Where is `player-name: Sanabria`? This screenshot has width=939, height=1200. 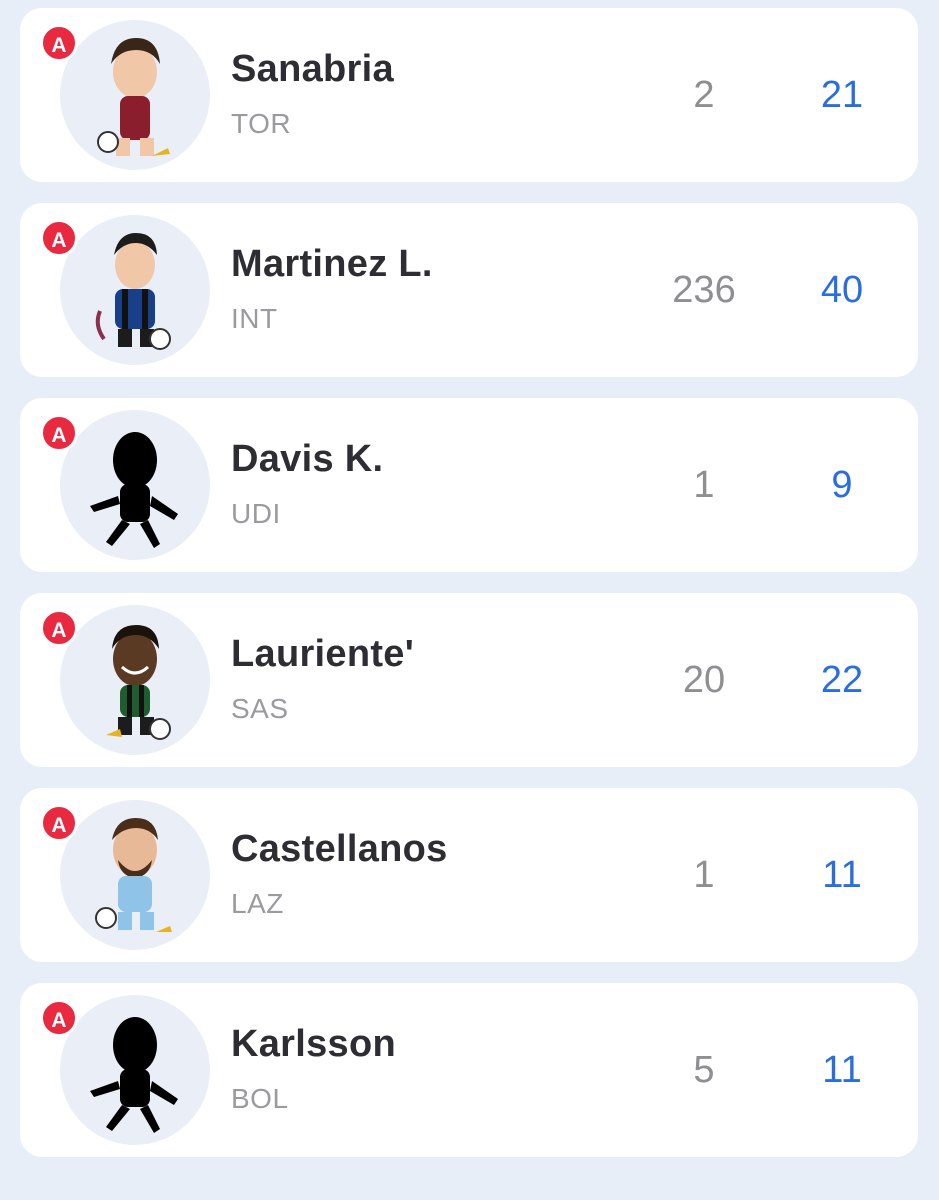 player-name: Sanabria is located at coordinates (312, 69).